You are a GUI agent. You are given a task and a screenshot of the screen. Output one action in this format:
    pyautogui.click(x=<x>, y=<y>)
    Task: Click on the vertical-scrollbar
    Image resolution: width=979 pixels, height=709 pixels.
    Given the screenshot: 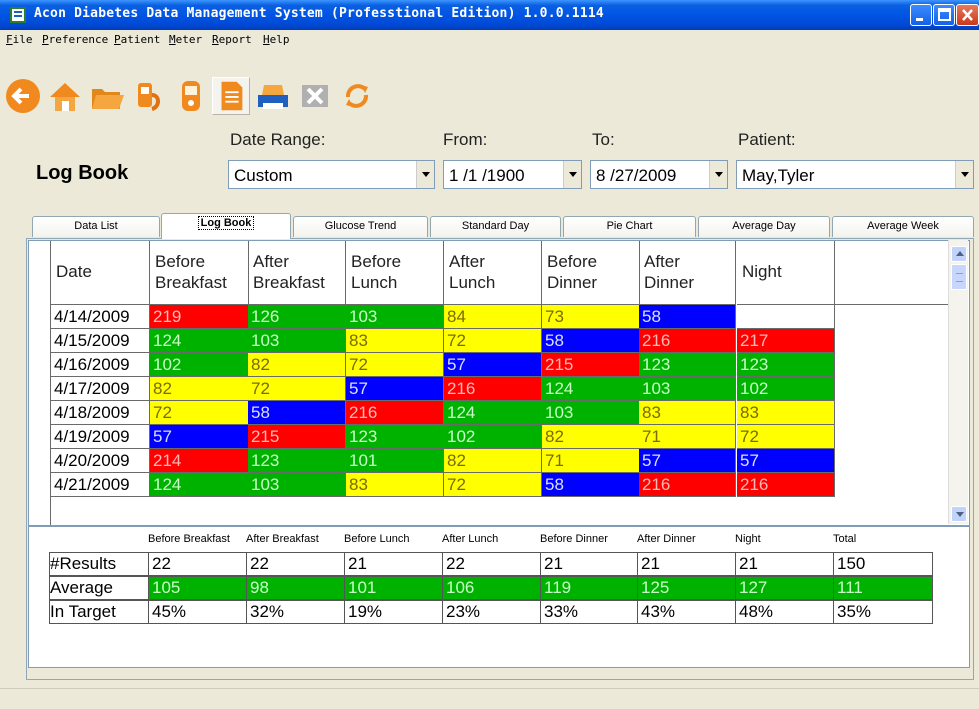 What is the action you would take?
    pyautogui.click(x=958, y=382)
    